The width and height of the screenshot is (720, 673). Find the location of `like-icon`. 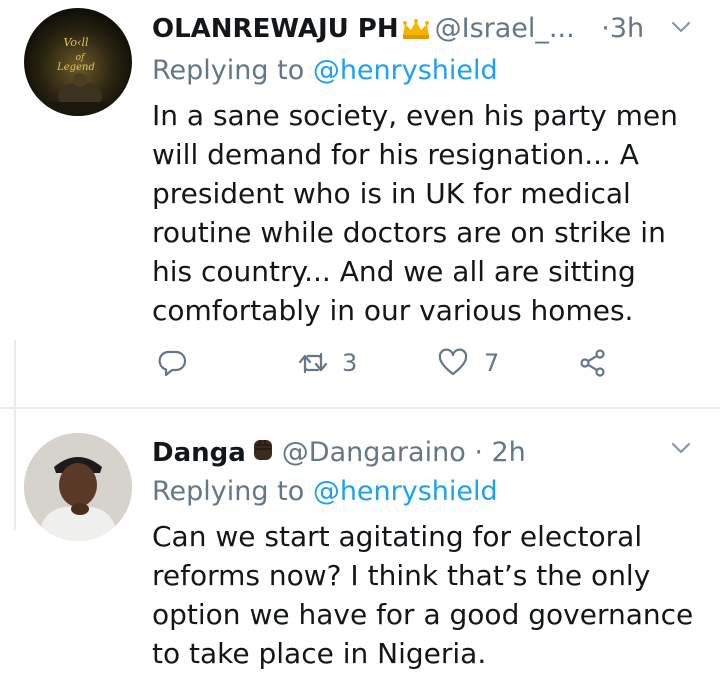

like-icon is located at coordinates (453, 362).